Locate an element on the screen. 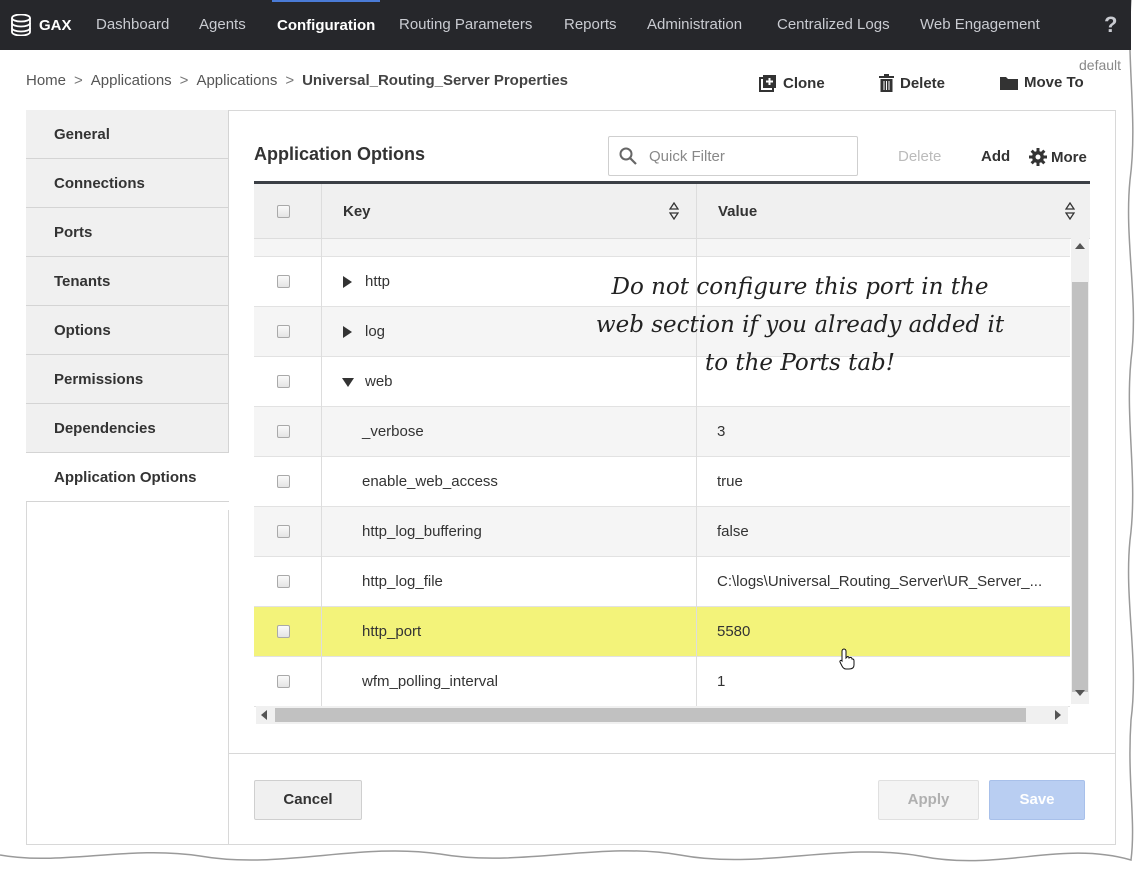 The height and width of the screenshot is (871, 1141). clone-button: Clone is located at coordinates (792, 83).